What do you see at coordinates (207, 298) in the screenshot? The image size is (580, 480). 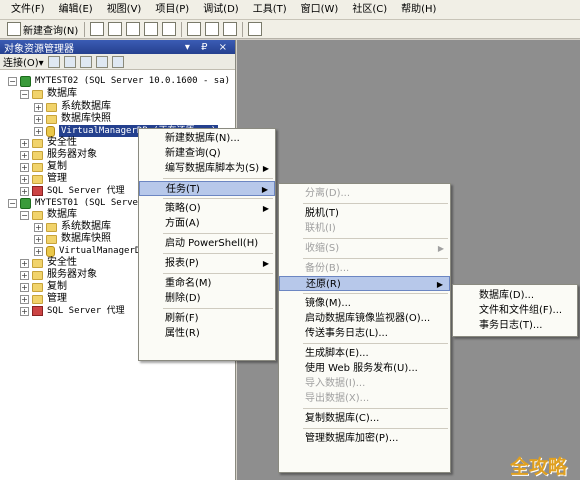 I see `context-menu-item: 删除(D)` at bounding box center [207, 298].